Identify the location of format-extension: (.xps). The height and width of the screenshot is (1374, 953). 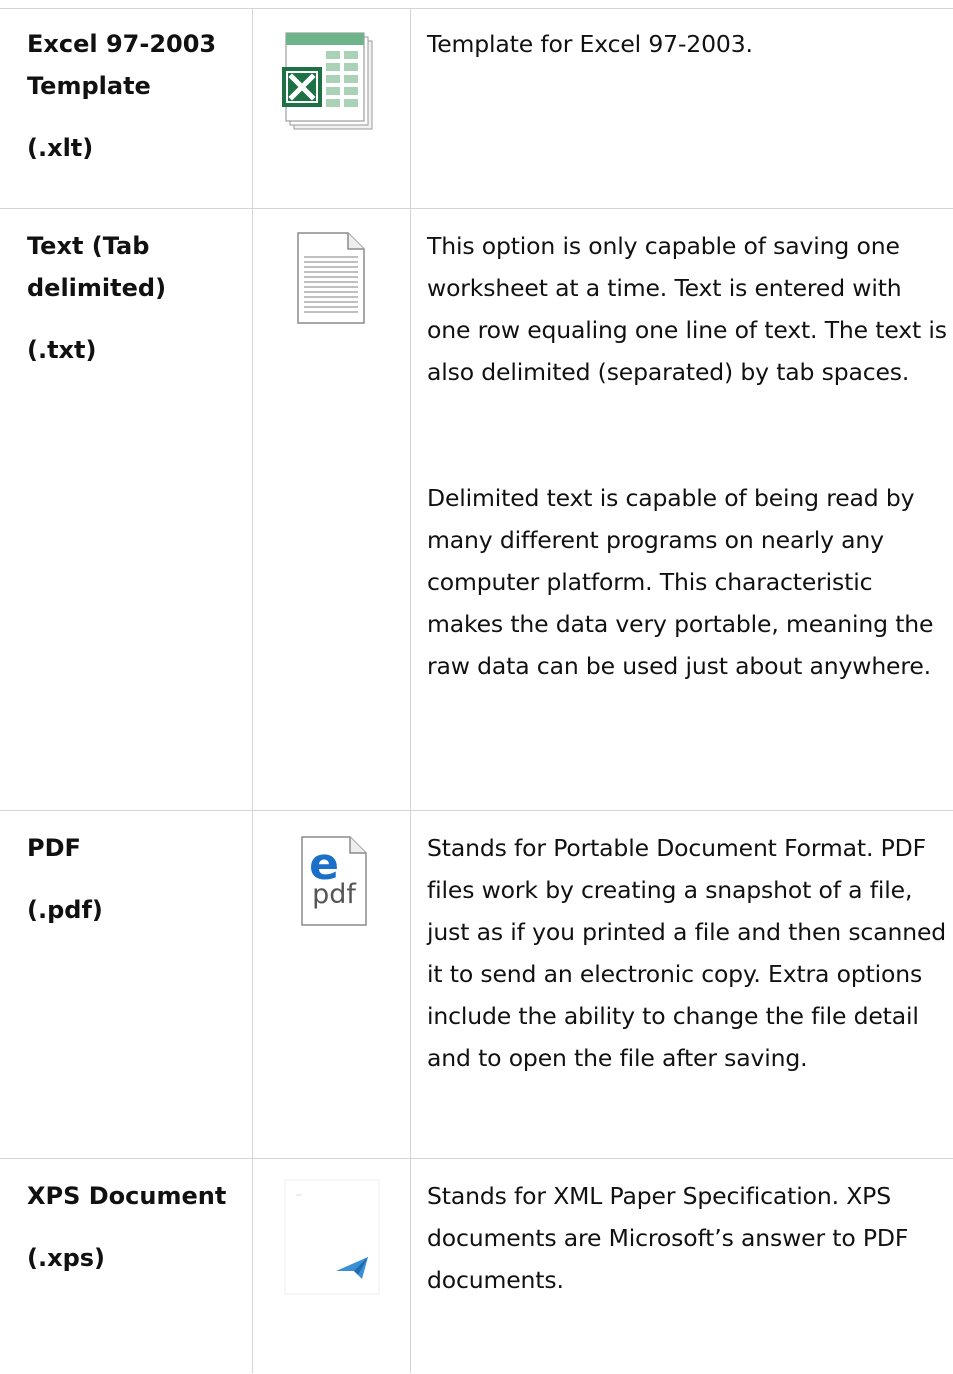
(66, 1258).